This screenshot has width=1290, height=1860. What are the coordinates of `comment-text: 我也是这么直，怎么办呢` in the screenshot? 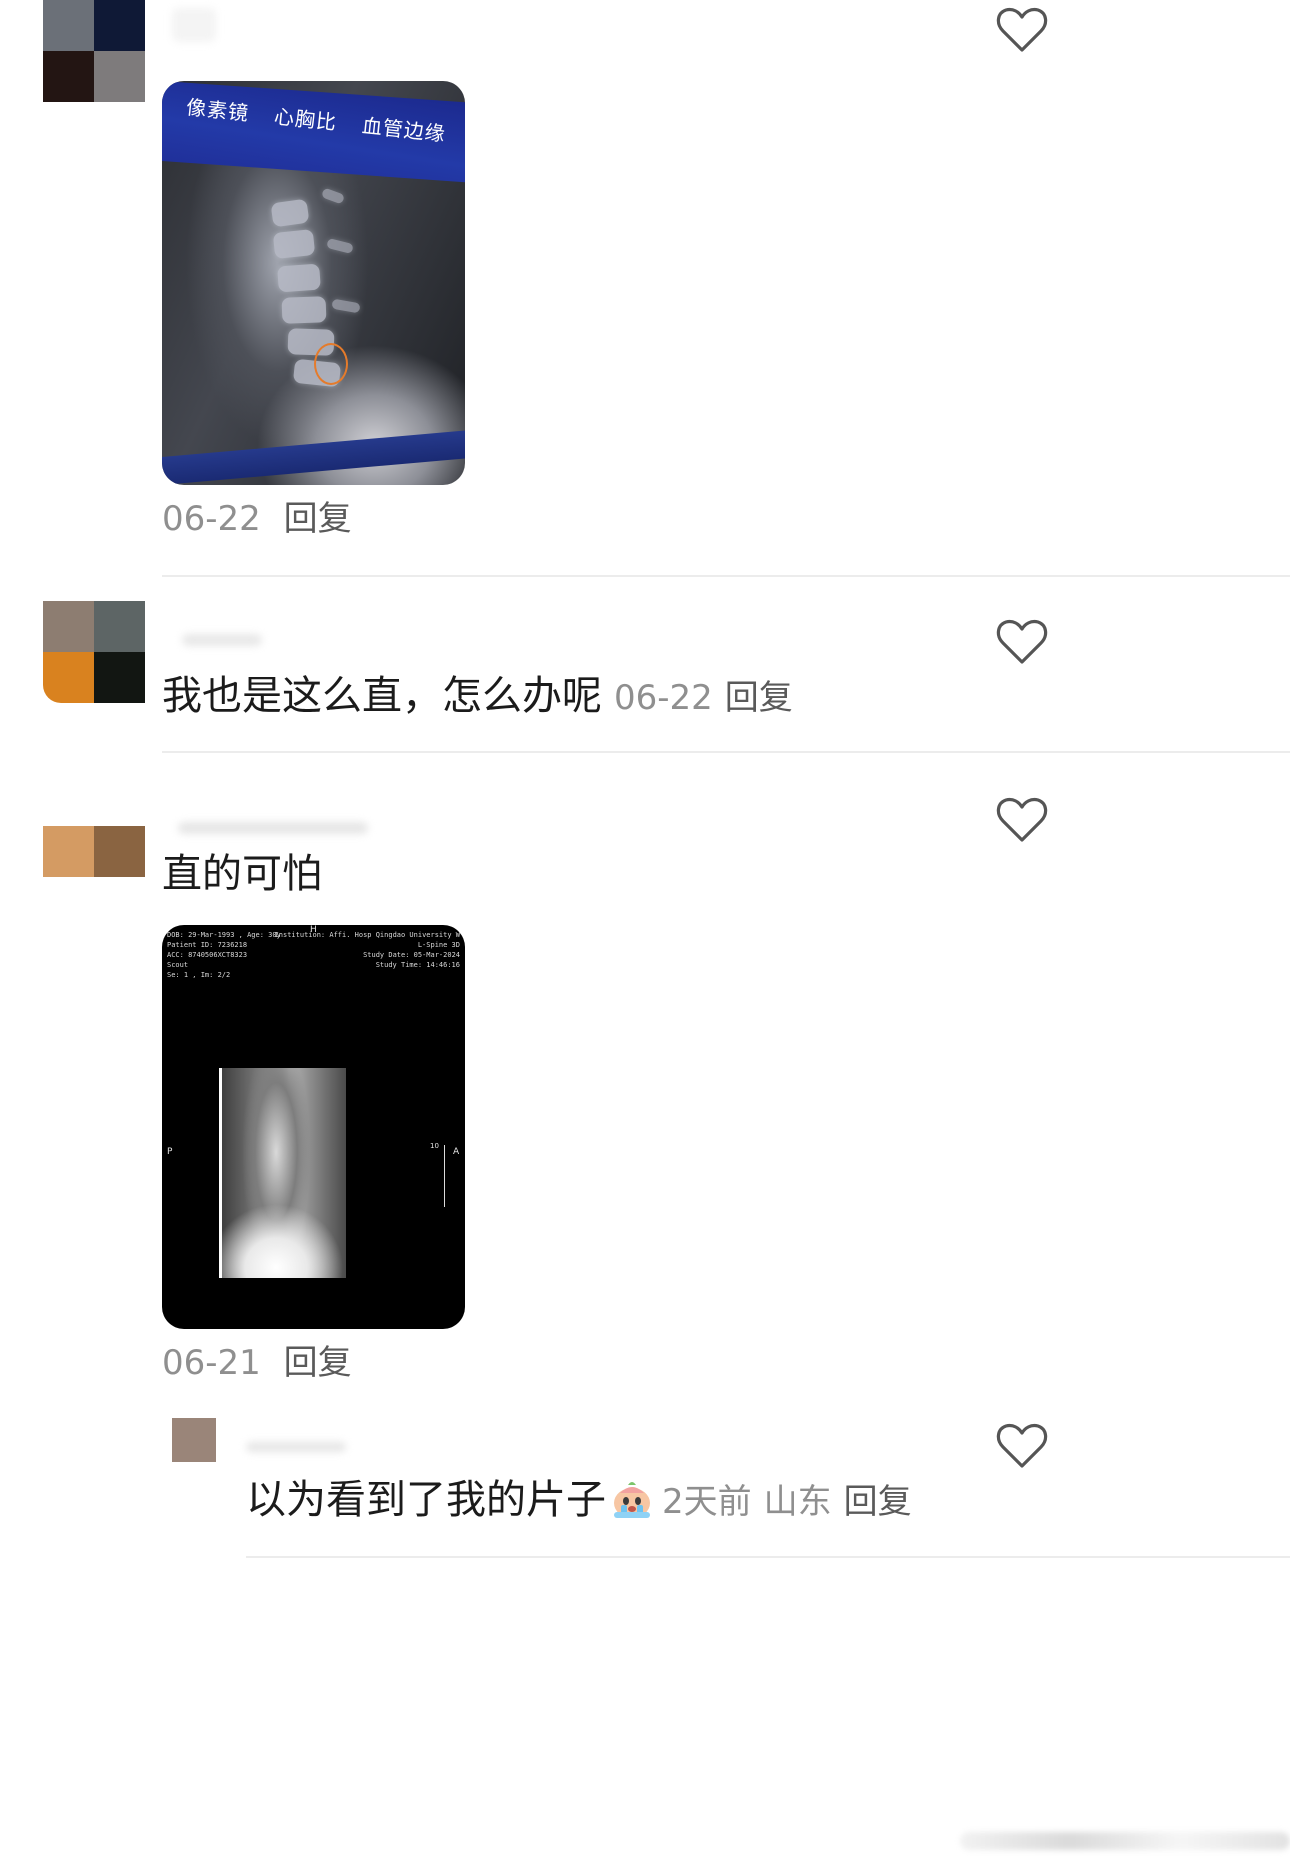 It's located at (382, 696).